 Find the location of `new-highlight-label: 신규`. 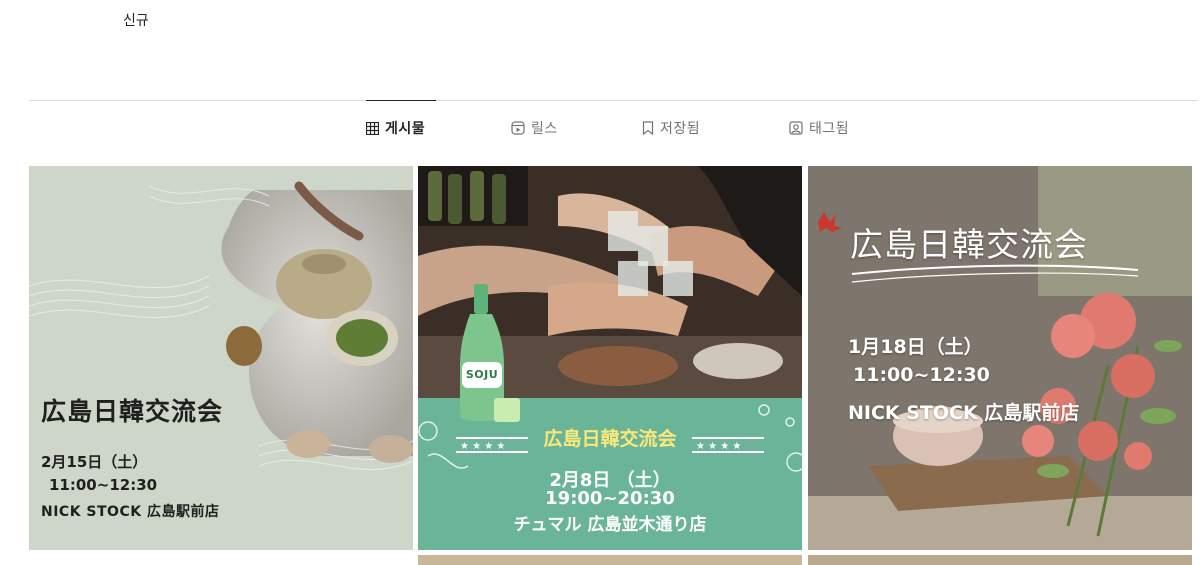

new-highlight-label: 신규 is located at coordinates (136, 20).